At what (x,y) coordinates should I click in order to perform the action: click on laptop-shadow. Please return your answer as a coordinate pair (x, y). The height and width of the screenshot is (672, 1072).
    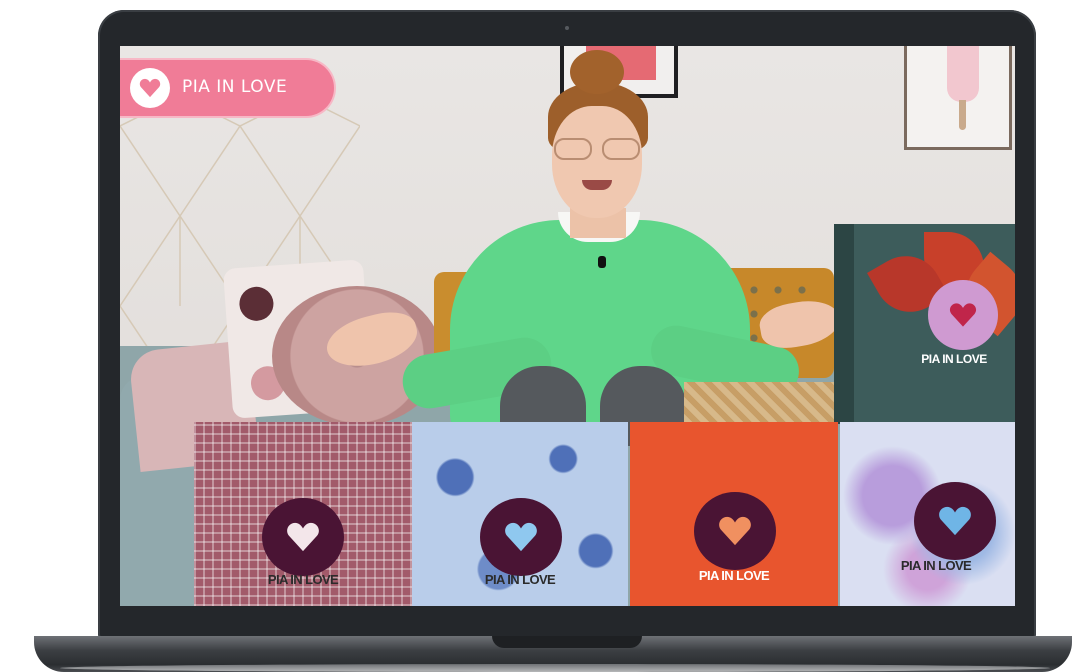
    Looking at the image, I should click on (555, 668).